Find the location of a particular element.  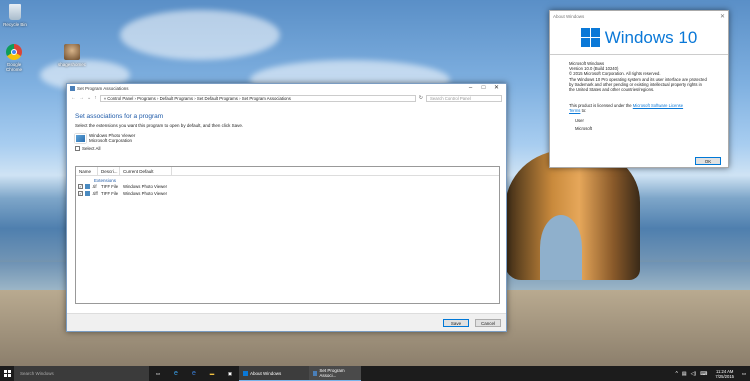

license-terms-link-2: Terms is located at coordinates (574, 110).